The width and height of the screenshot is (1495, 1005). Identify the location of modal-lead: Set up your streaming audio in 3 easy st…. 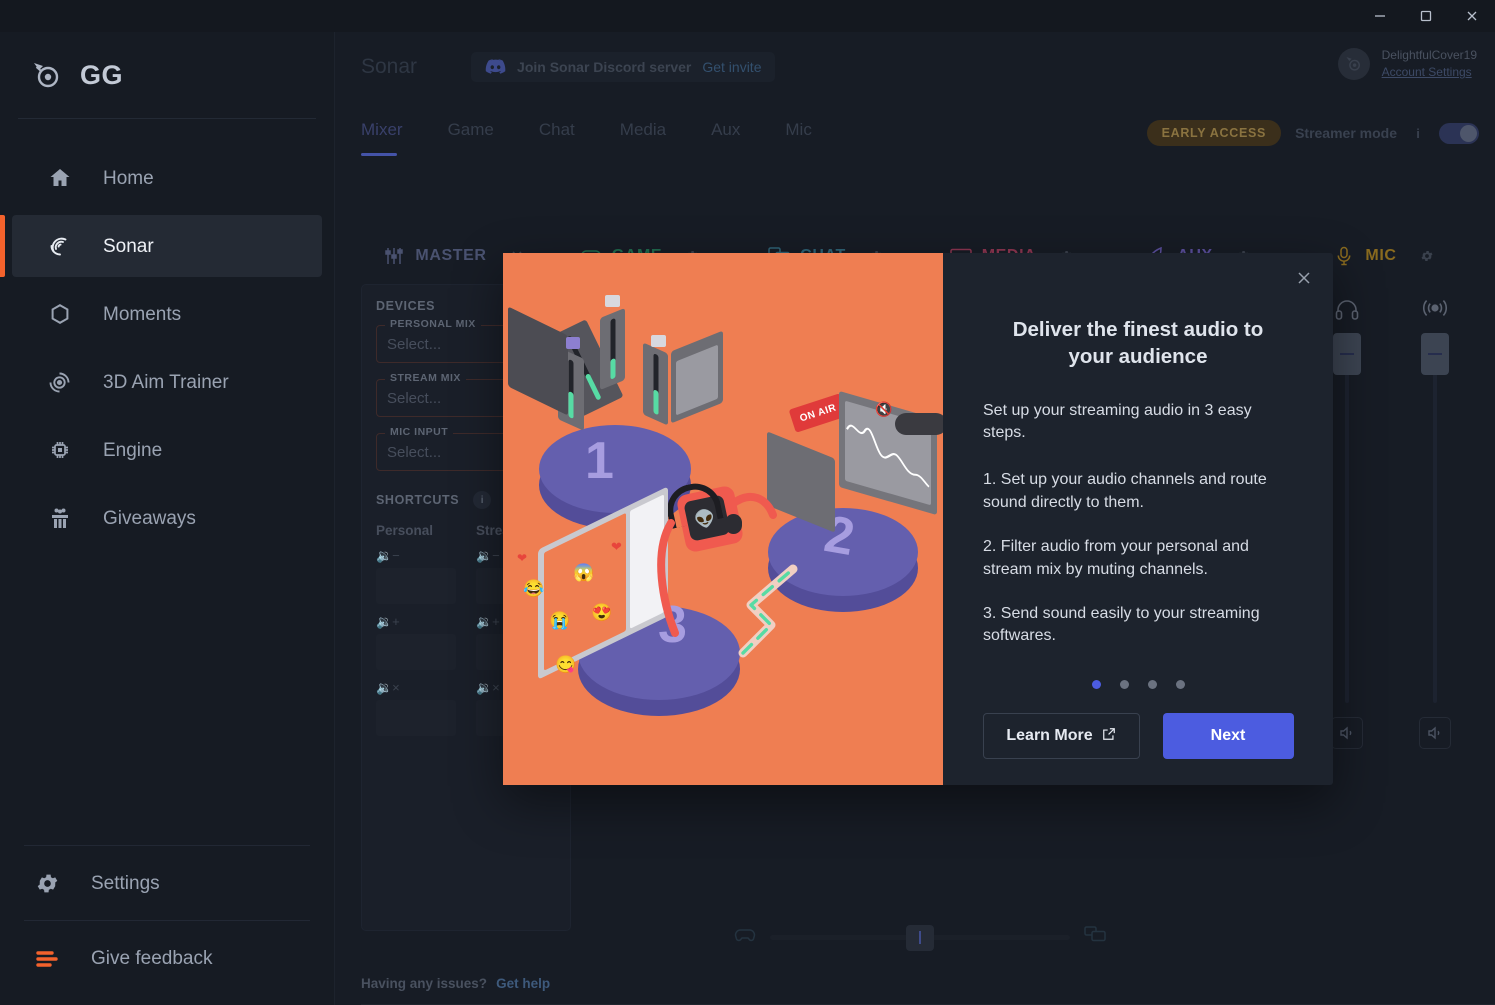
(1117, 421).